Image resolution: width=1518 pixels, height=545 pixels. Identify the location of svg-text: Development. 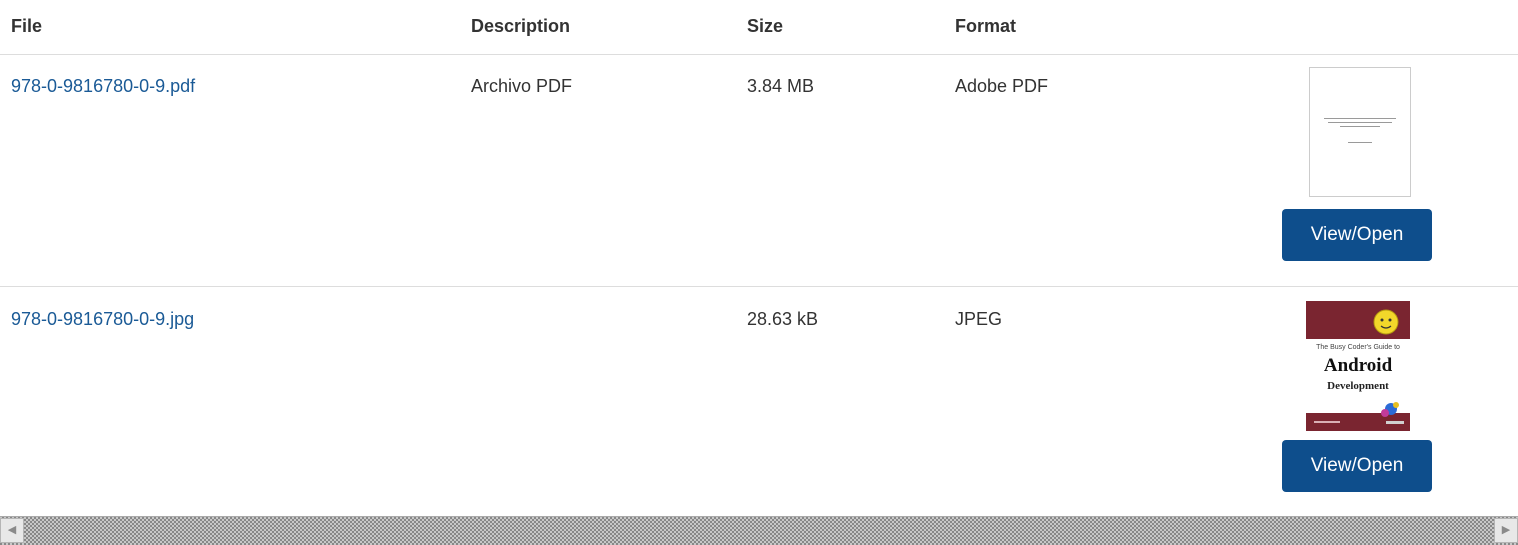
(1358, 386).